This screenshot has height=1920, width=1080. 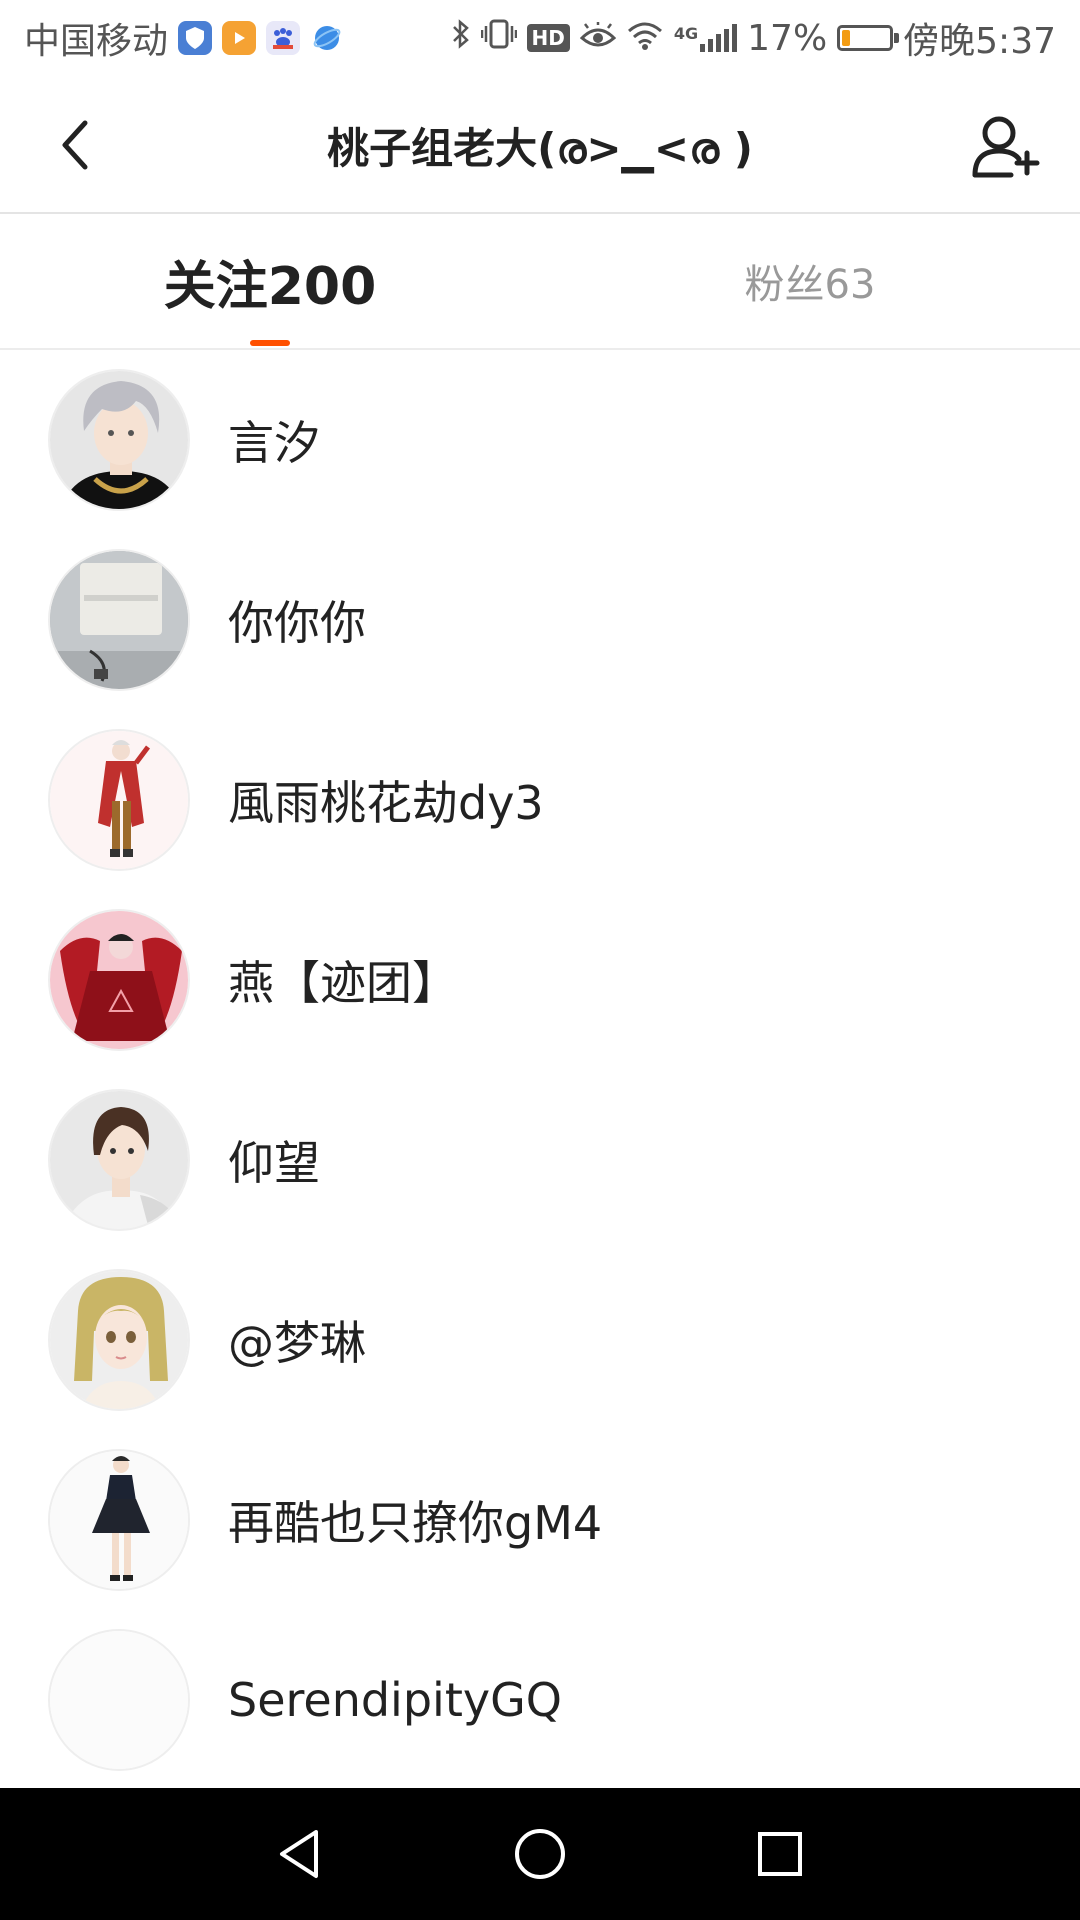 I want to click on brown-hair-avatar, so click(x=119, y=1160).